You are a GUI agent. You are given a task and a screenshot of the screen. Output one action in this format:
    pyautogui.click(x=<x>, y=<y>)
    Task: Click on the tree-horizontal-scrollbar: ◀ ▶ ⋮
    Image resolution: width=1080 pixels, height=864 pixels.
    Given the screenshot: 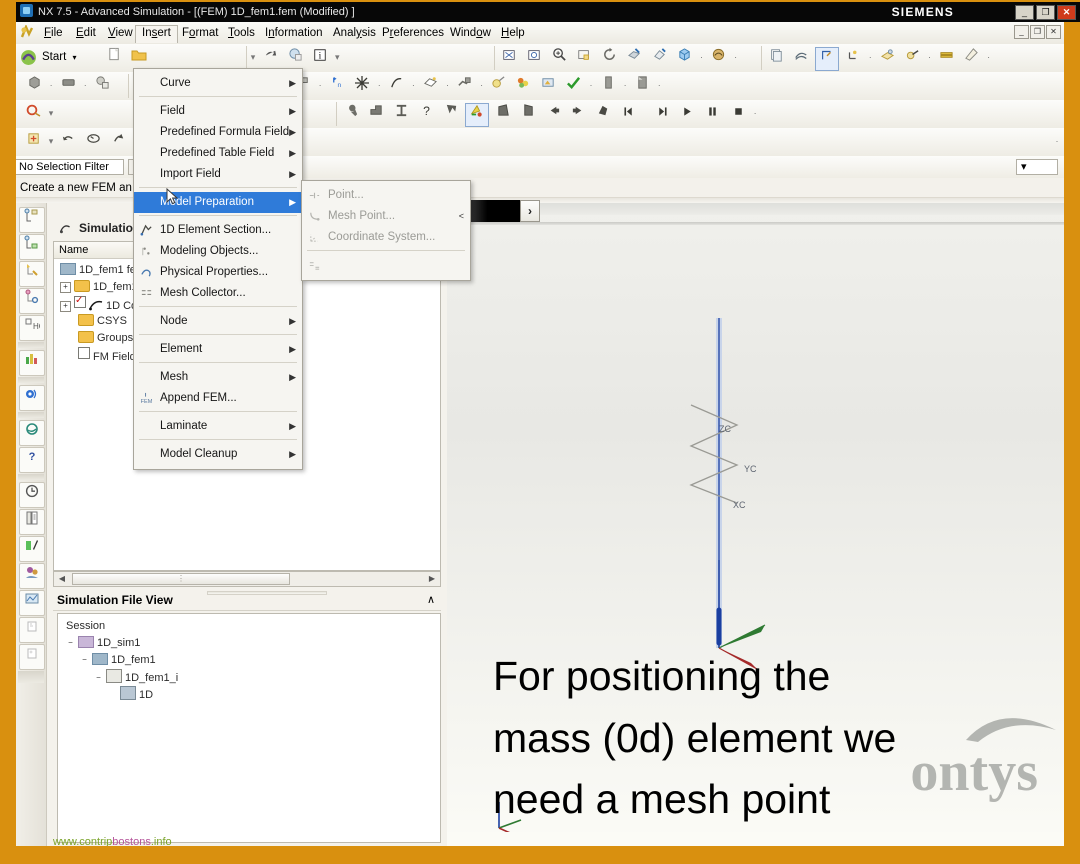 What is the action you would take?
    pyautogui.click(x=247, y=579)
    